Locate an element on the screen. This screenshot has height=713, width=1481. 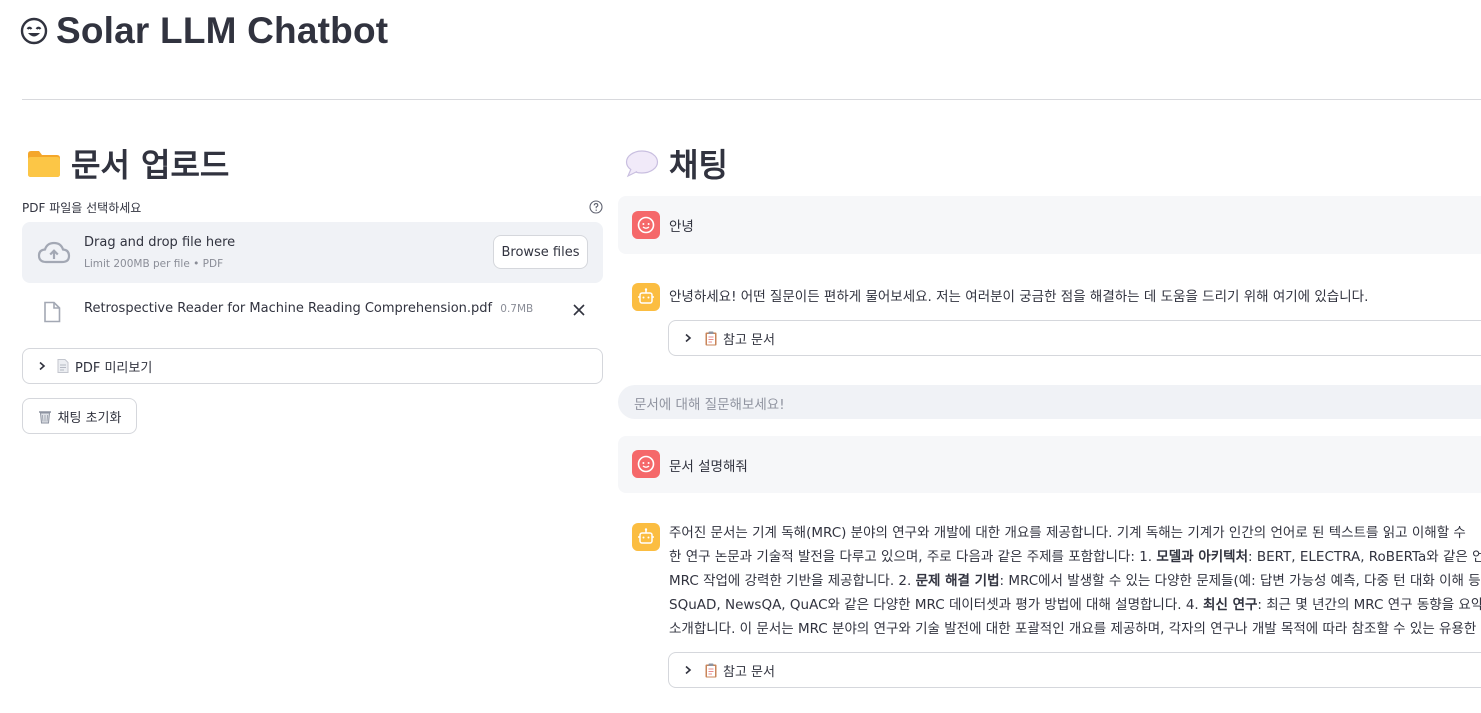
message-text: 안녕 is located at coordinates (681, 227).